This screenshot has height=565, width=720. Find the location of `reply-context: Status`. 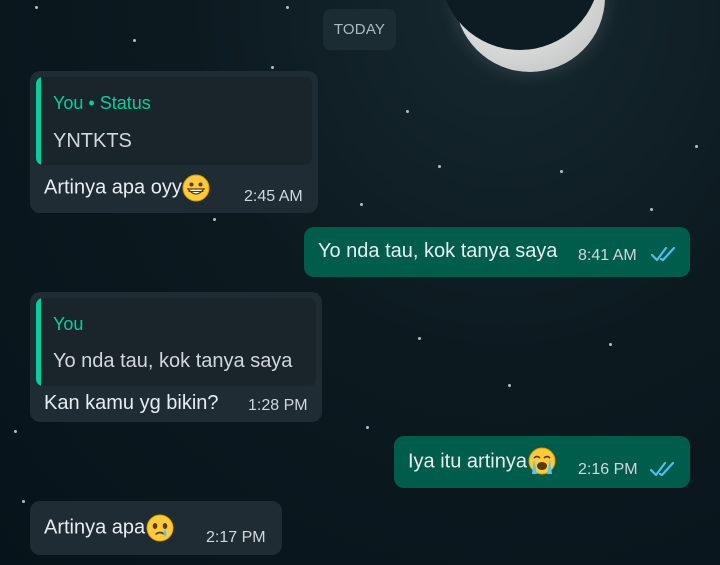

reply-context: Status is located at coordinates (125, 103).